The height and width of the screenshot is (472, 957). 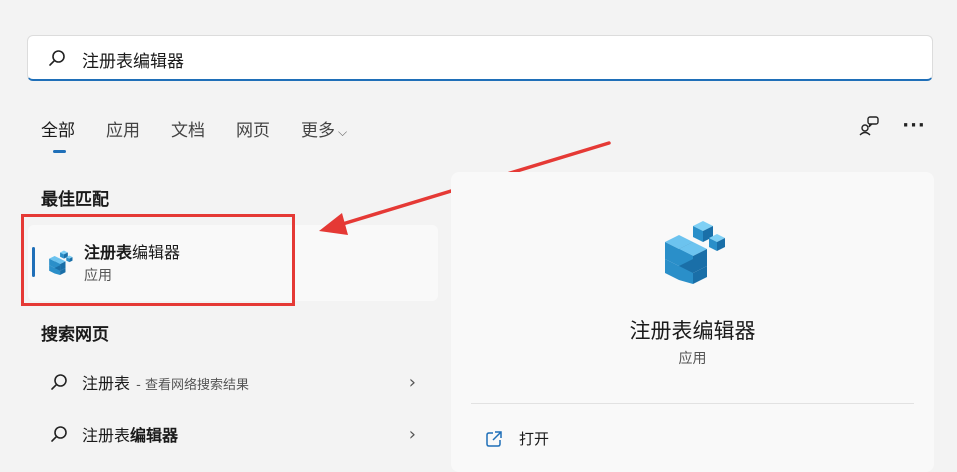 I want to click on tab-documents: 文档, so click(x=188, y=128).